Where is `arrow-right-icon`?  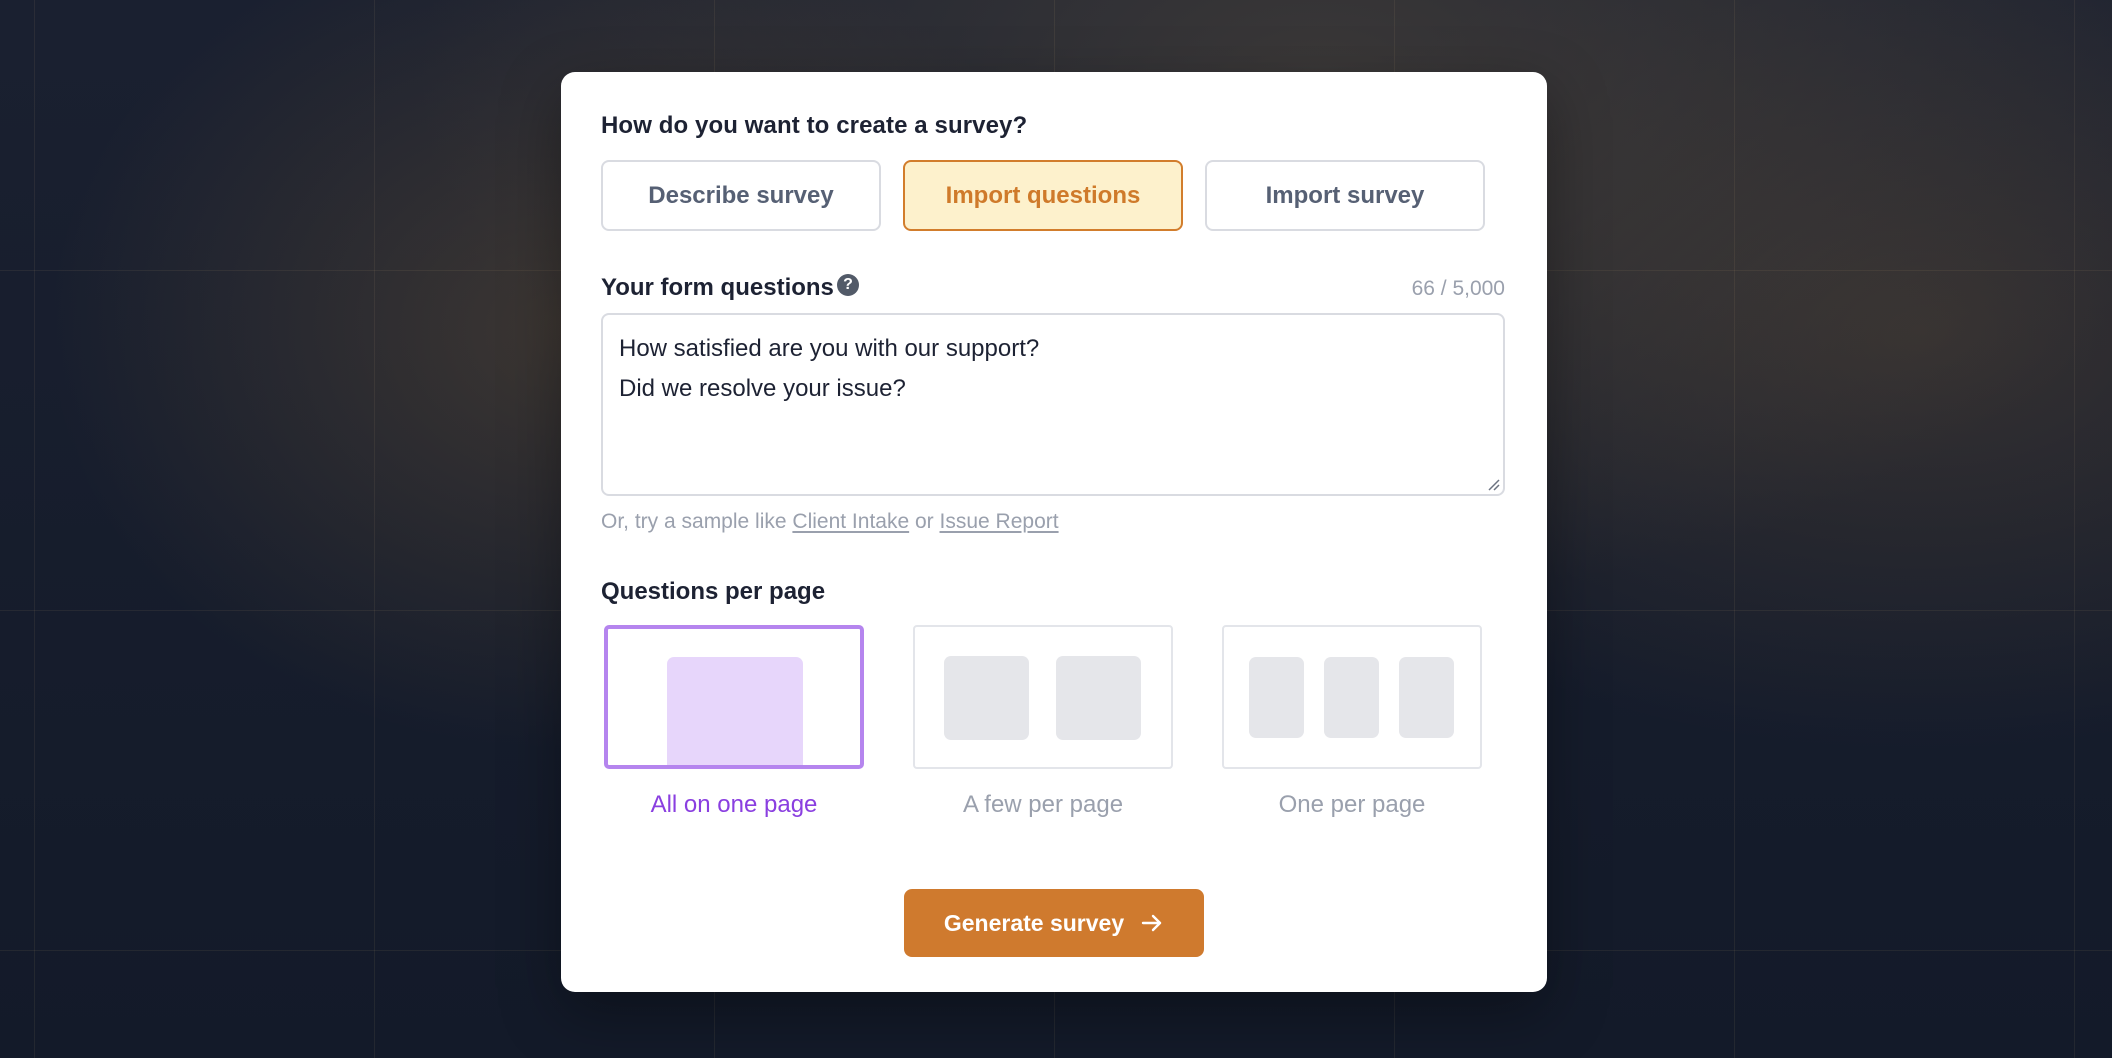 arrow-right-icon is located at coordinates (1151, 923).